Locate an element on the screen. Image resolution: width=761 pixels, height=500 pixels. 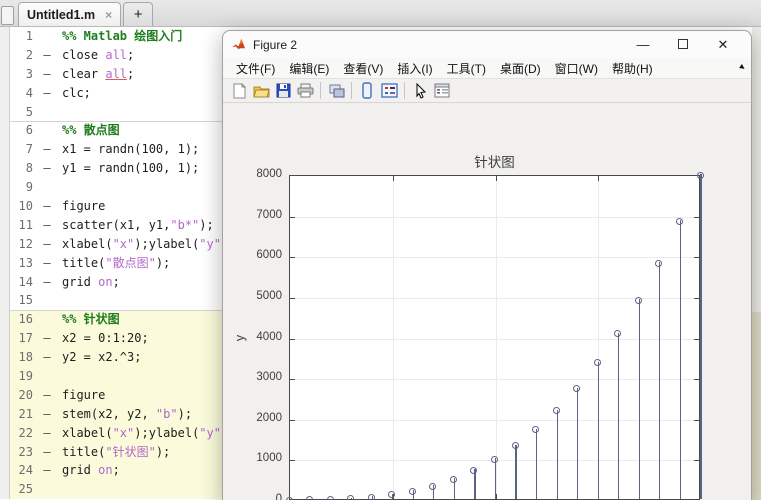
y-tick-label: 1000 is located at coordinates (269, 458).